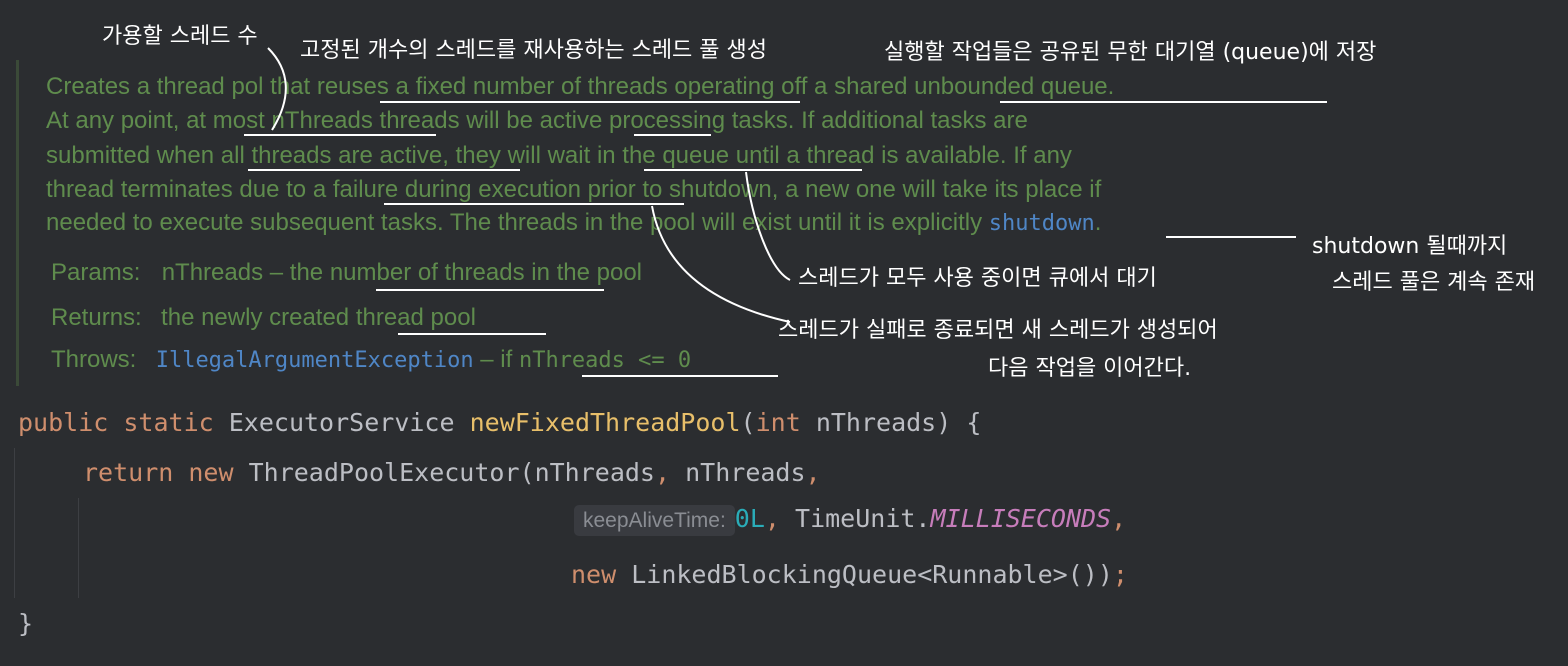 The width and height of the screenshot is (1568, 666). What do you see at coordinates (1410, 246) in the screenshot?
I see `annotation-shutdown-line1: shutdown 될때까지` at bounding box center [1410, 246].